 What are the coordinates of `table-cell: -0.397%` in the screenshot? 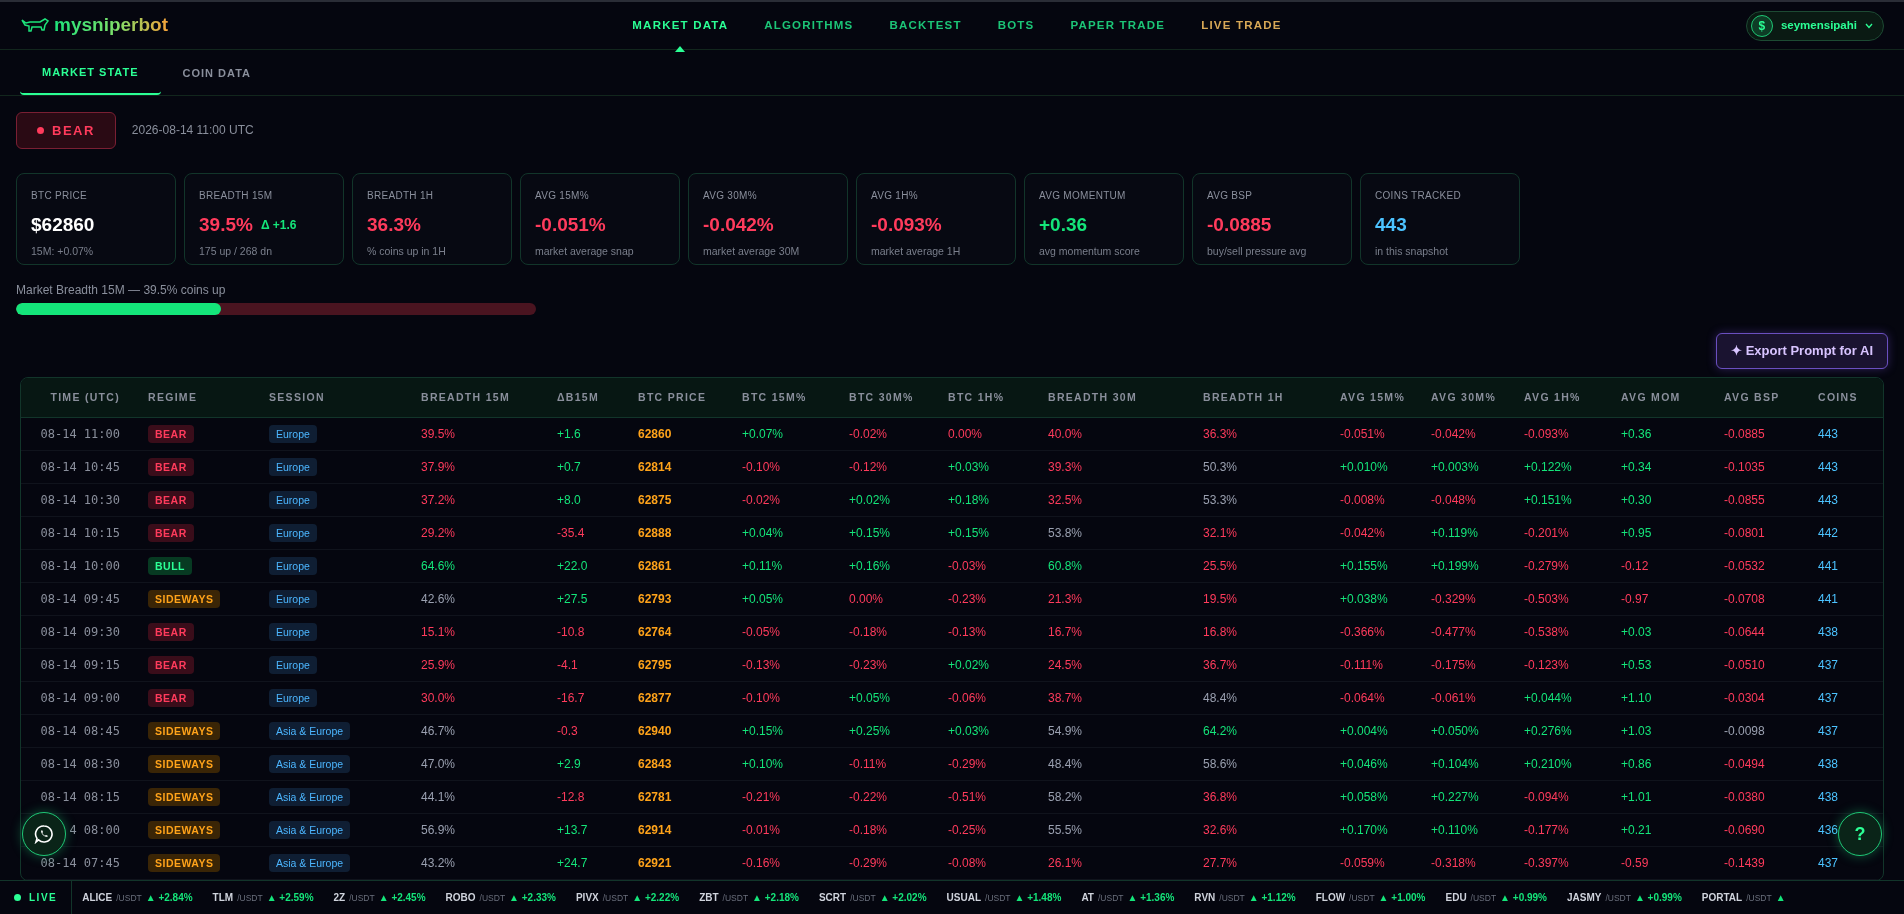 It's located at (1560, 863).